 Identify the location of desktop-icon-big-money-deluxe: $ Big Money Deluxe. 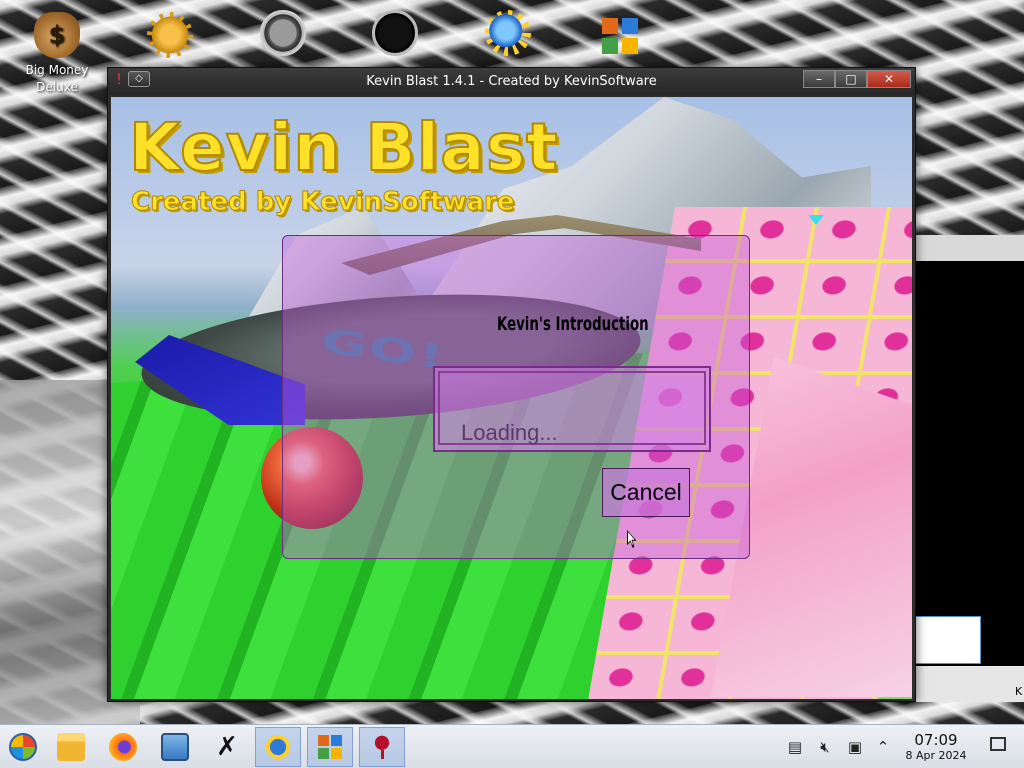
(57, 54).